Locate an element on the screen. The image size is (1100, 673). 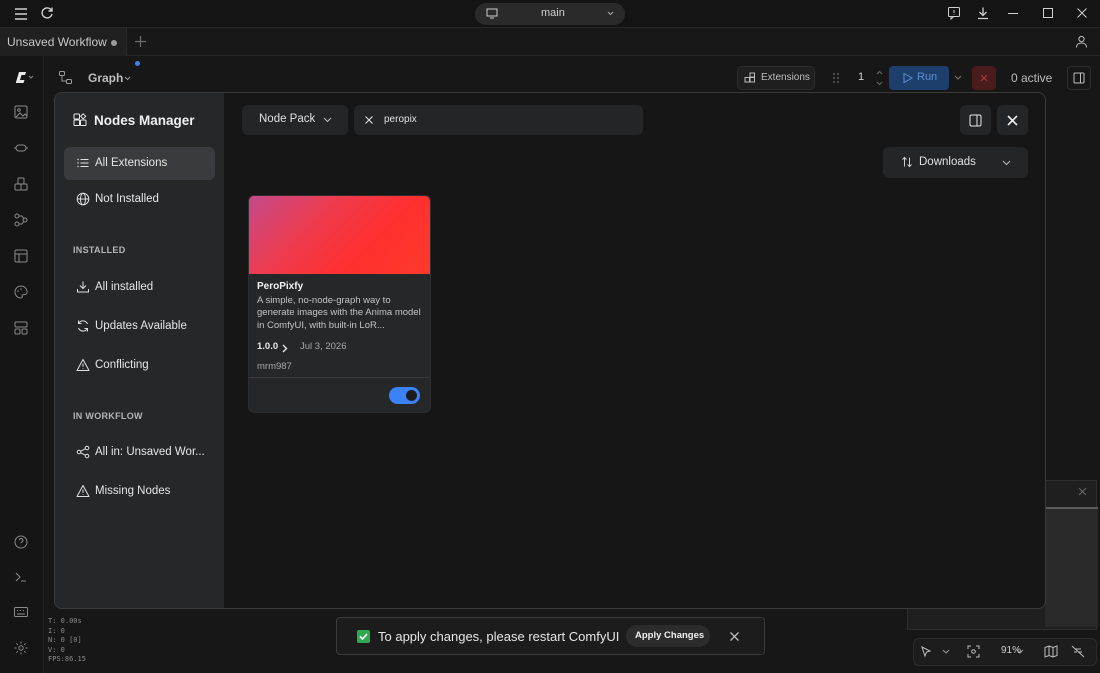
toggle-panel-button is located at coordinates (1079, 78).